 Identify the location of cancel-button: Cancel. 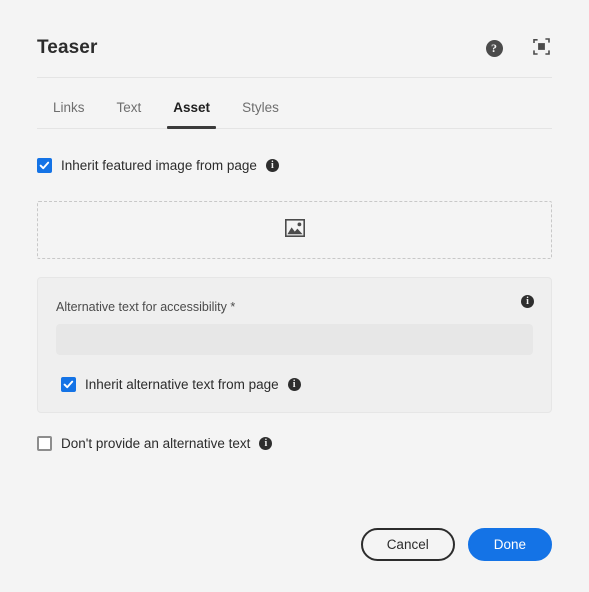
(407, 544).